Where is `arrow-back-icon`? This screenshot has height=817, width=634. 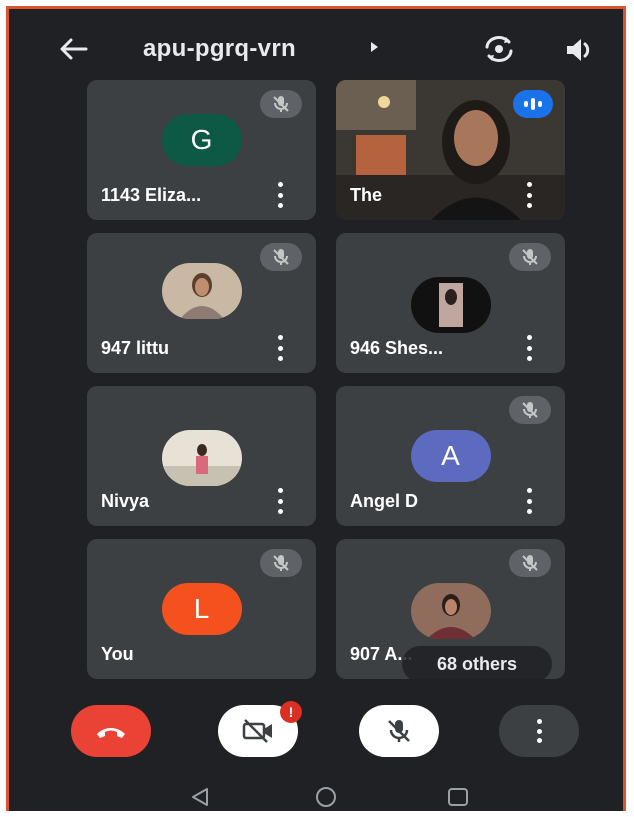
arrow-back-icon is located at coordinates (73, 49).